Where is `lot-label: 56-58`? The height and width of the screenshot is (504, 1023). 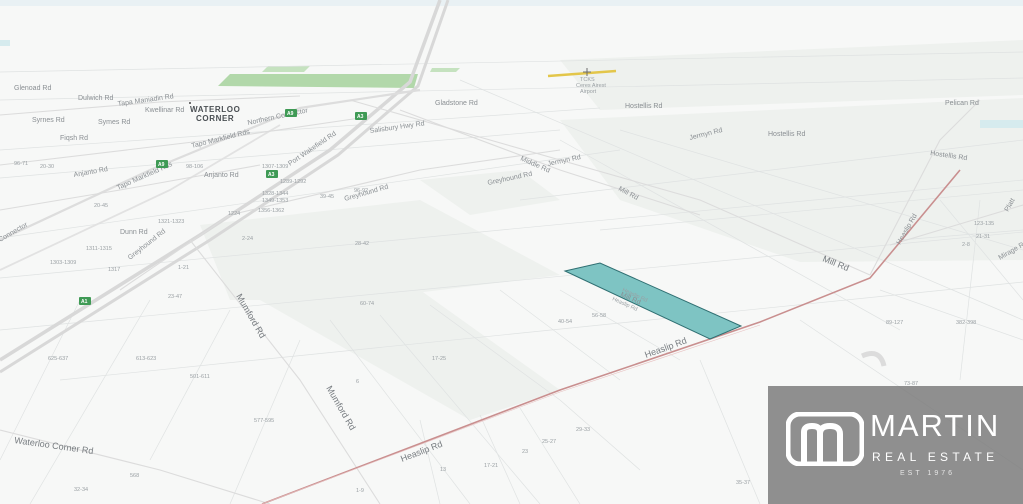
lot-label: 56-58 is located at coordinates (599, 316).